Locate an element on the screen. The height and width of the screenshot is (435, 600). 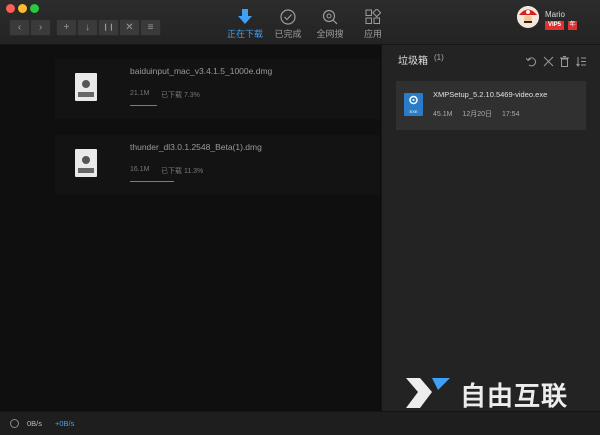
download-icon: ↓ is located at coordinates (87, 27).